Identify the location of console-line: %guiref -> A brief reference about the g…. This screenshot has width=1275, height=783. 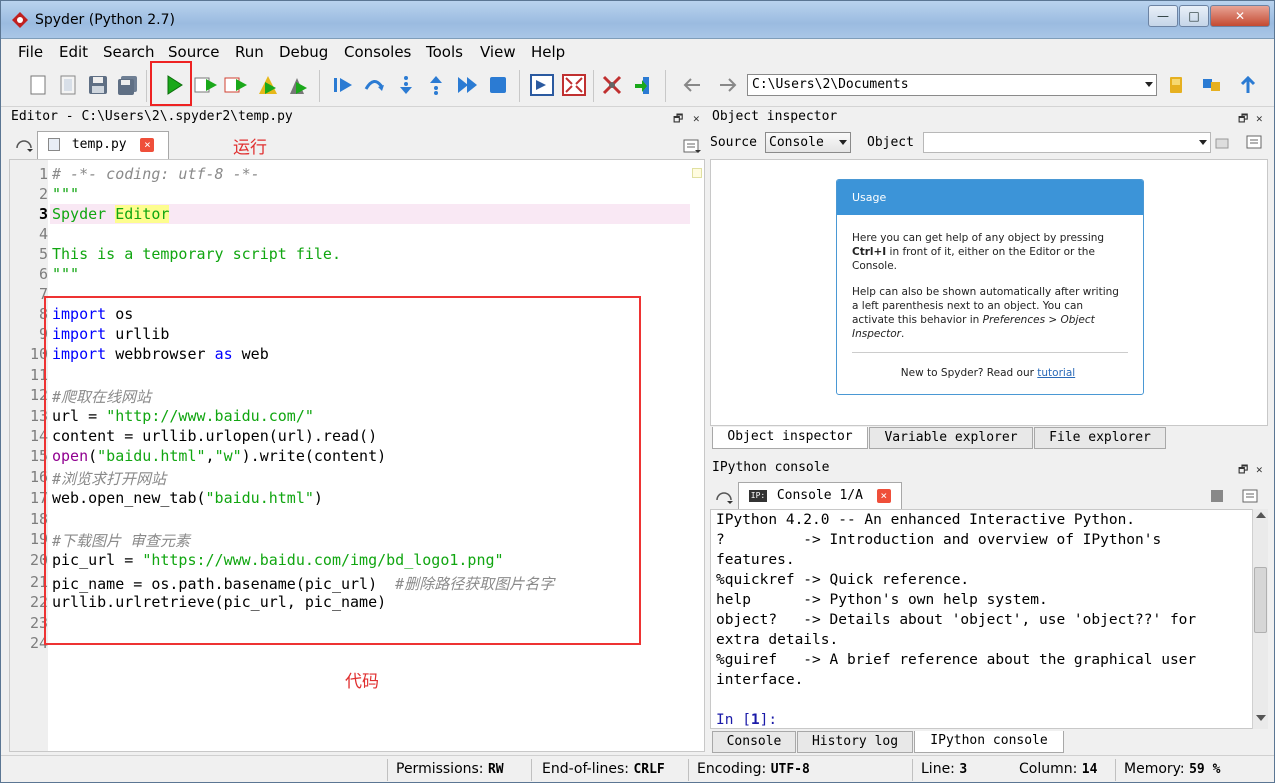
(956, 660).